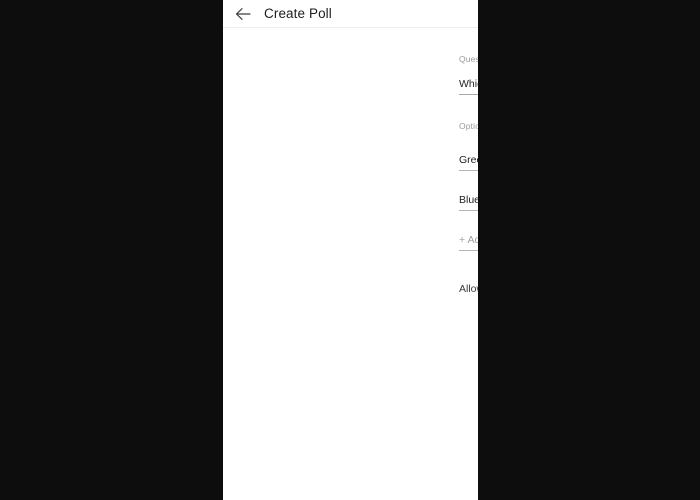 Image resolution: width=700 pixels, height=500 pixels. I want to click on option-input-2: + Add, so click(468, 241).